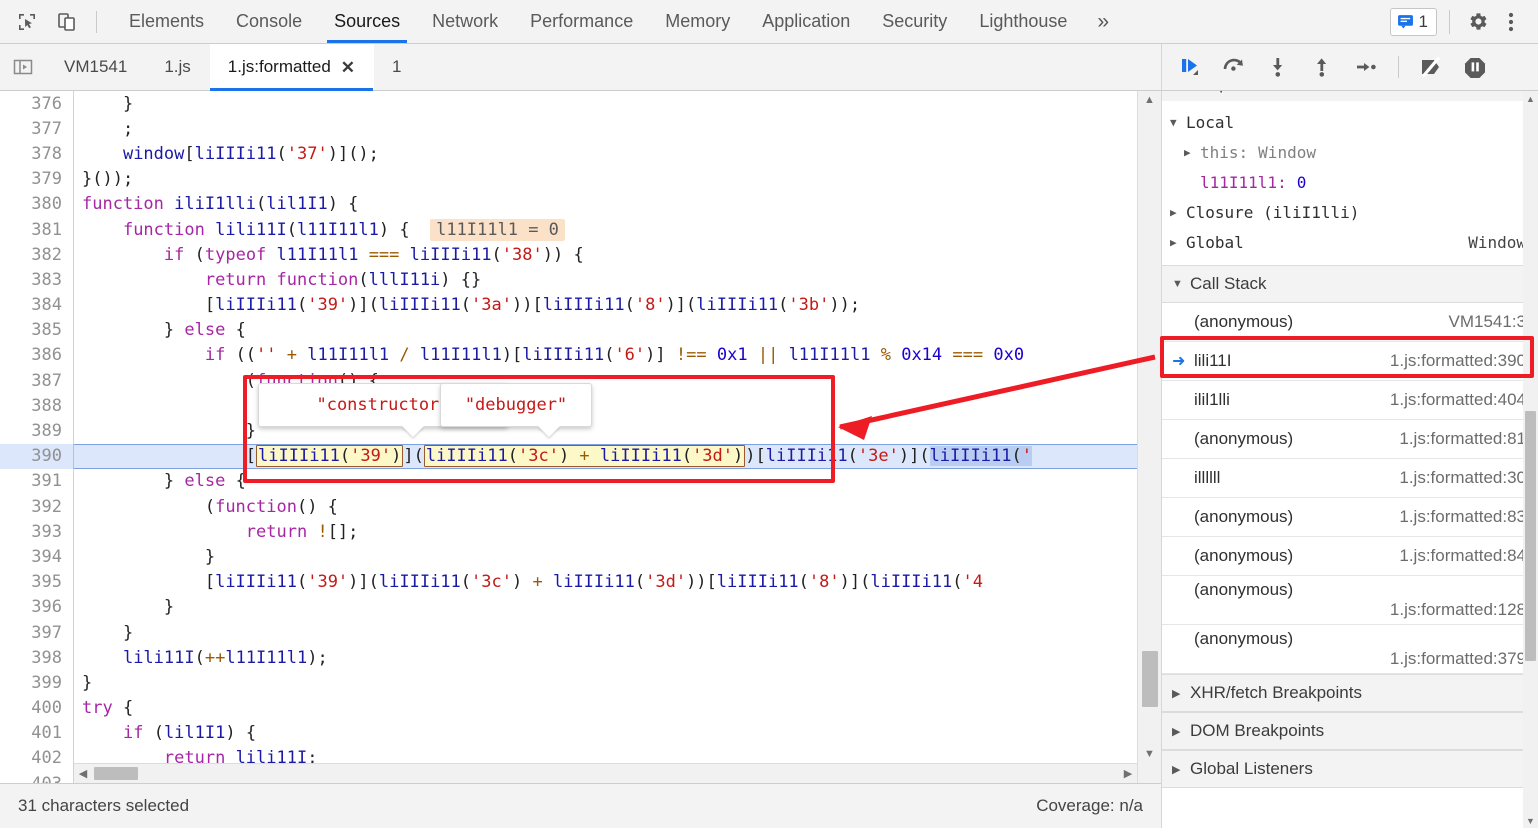  Describe the element at coordinates (37, 632) in the screenshot. I see `line-number: 397` at that location.